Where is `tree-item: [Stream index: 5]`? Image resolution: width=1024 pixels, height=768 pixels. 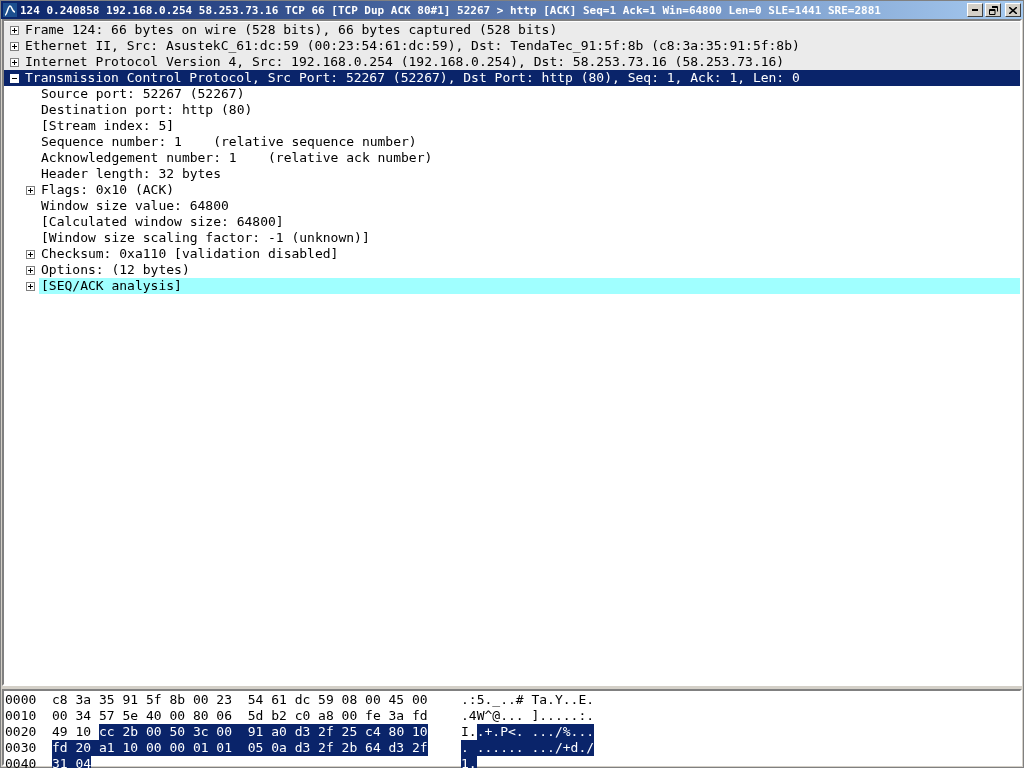 tree-item: [Stream index: 5] is located at coordinates (529, 126).